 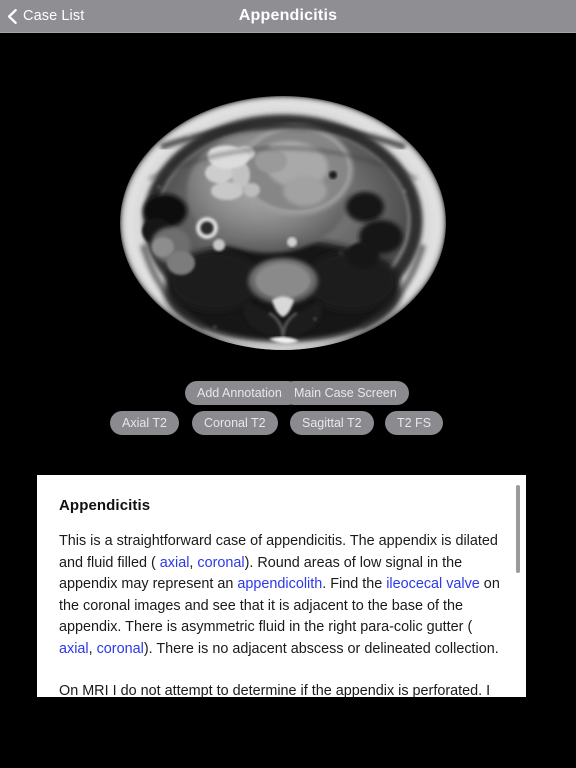 What do you see at coordinates (519, 586) in the screenshot?
I see `scrollbar-track` at bounding box center [519, 586].